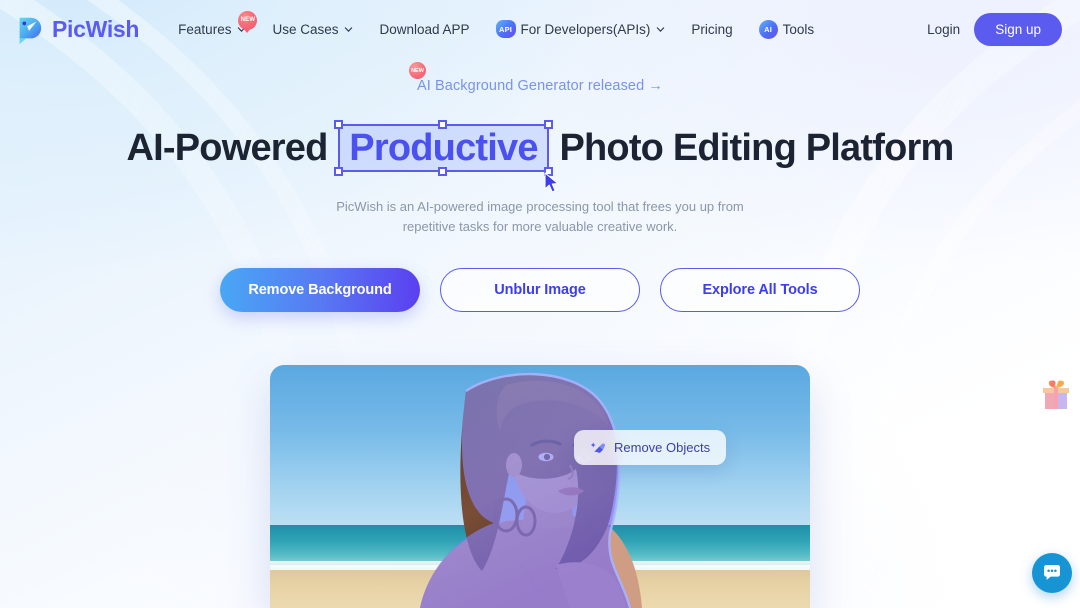 This screenshot has width=1080, height=608. Describe the element at coordinates (662, 447) in the screenshot. I see `remove-objects-label: Remove Objects` at that location.